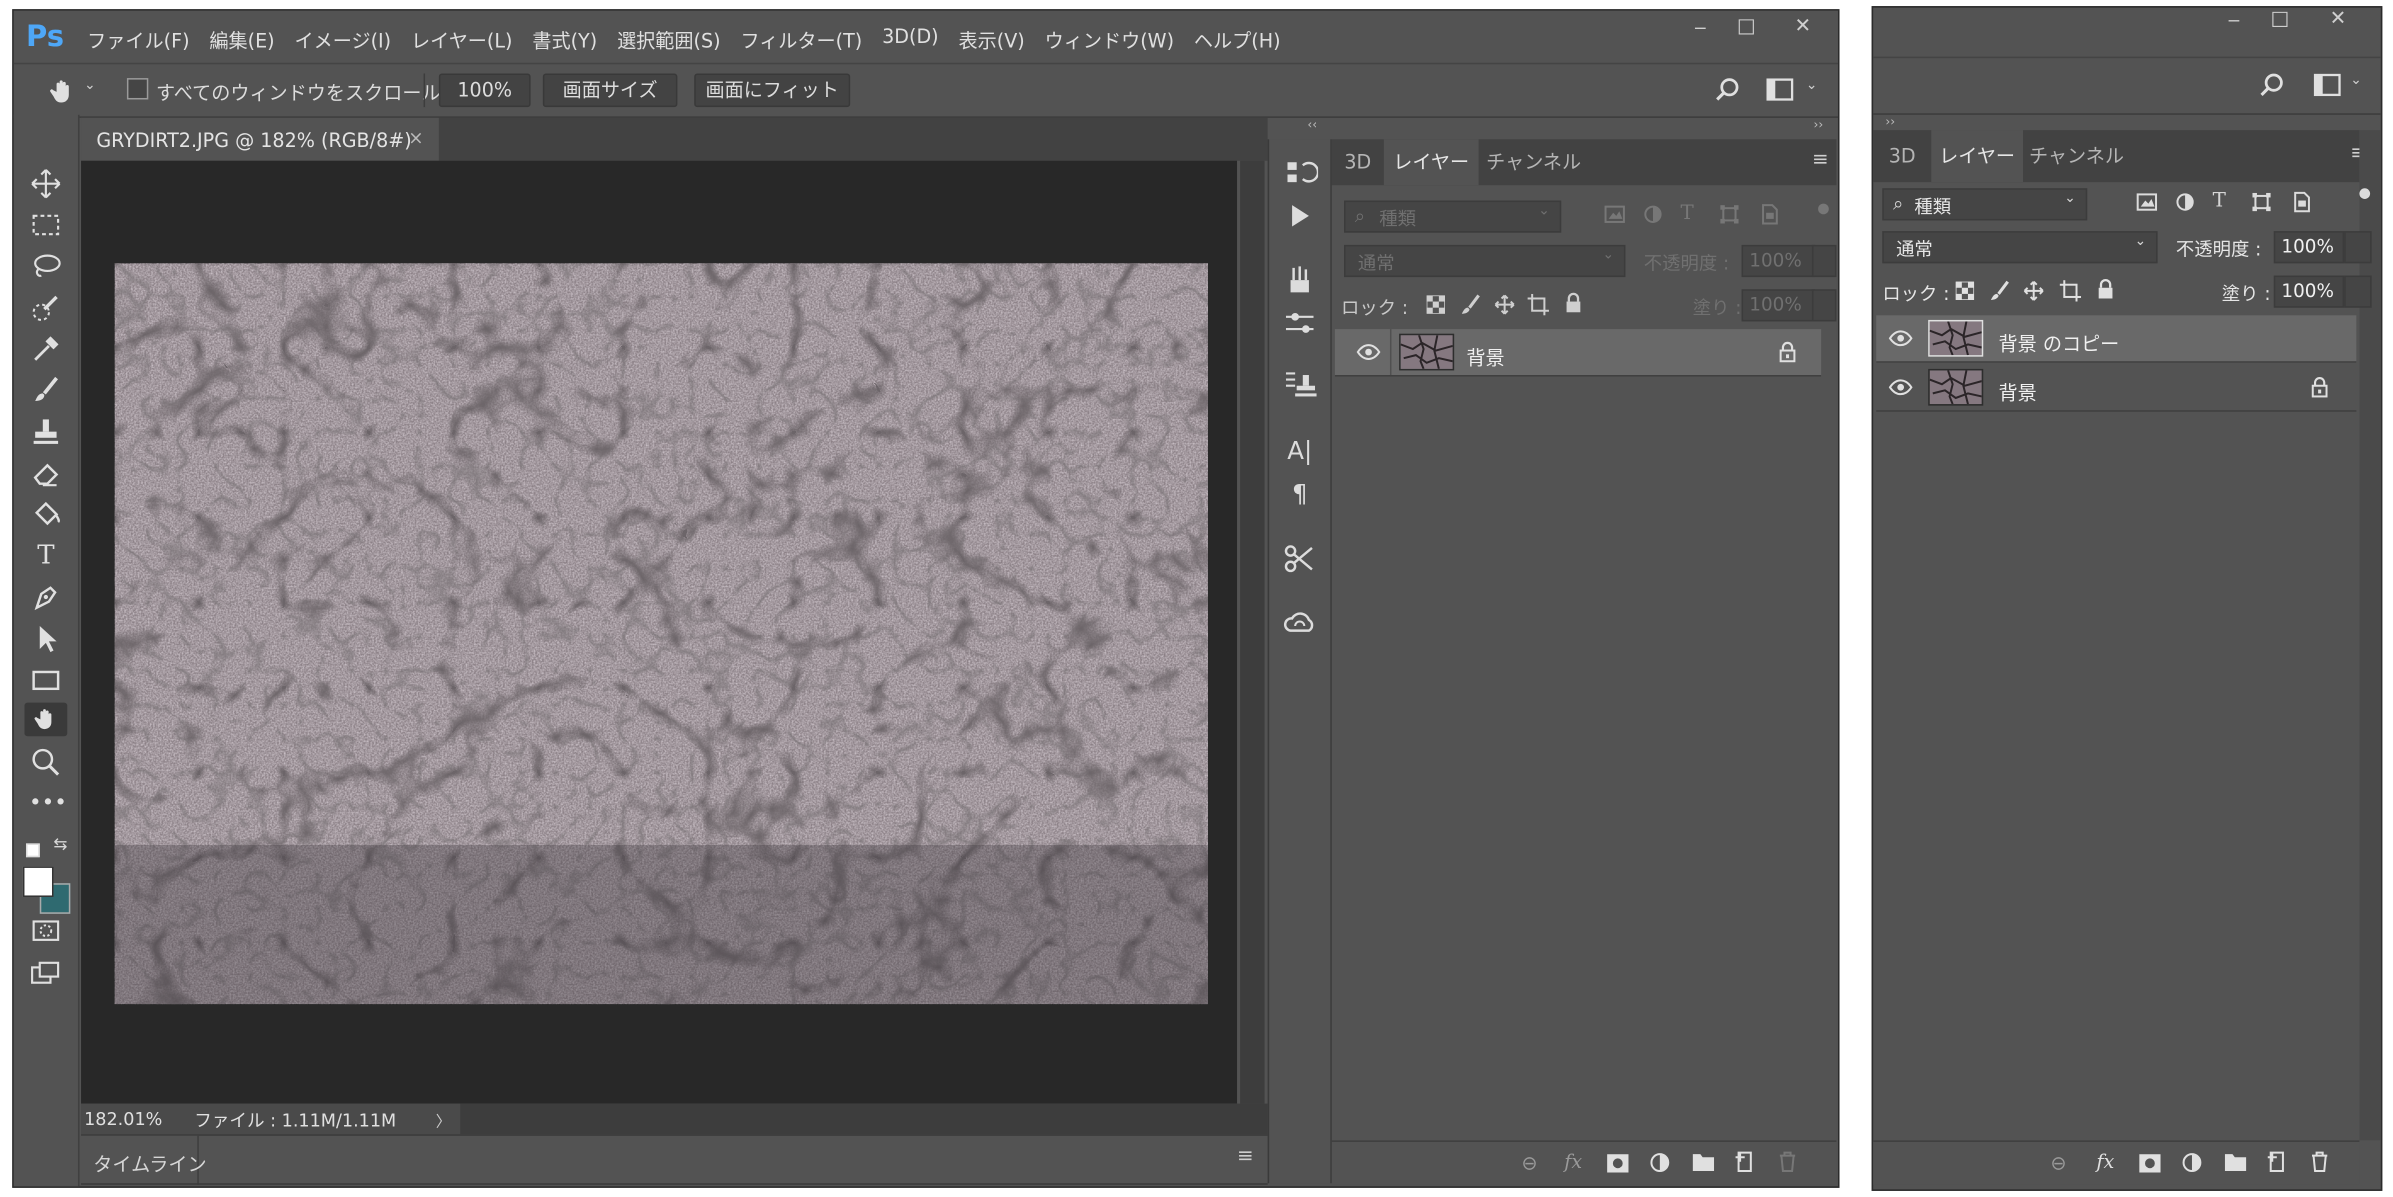  Describe the element at coordinates (260, 139) in the screenshot. I see `document-tab: GRYDIRT2.JPG @ 182% (RGB/8#) ×` at that location.